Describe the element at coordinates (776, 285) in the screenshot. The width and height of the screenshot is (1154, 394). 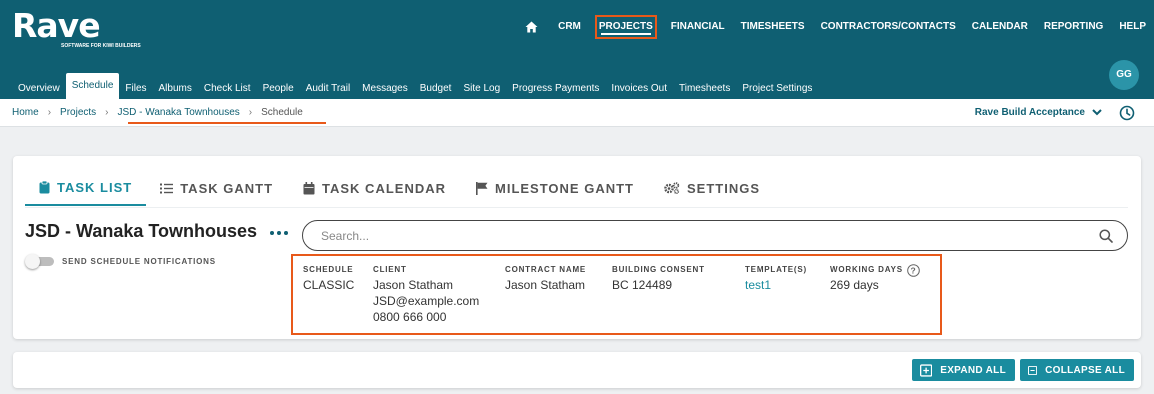
I see `template-link: test1` at that location.